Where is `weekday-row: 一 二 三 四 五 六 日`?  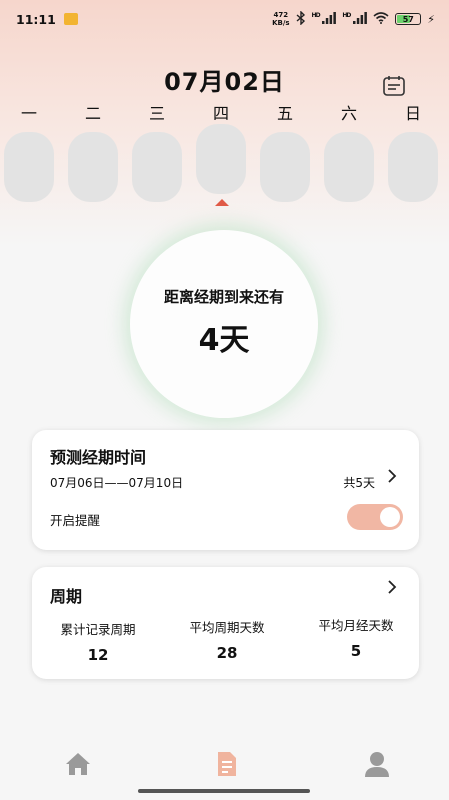
weekday-row: 一 二 三 四 五 六 日 is located at coordinates (224, 111).